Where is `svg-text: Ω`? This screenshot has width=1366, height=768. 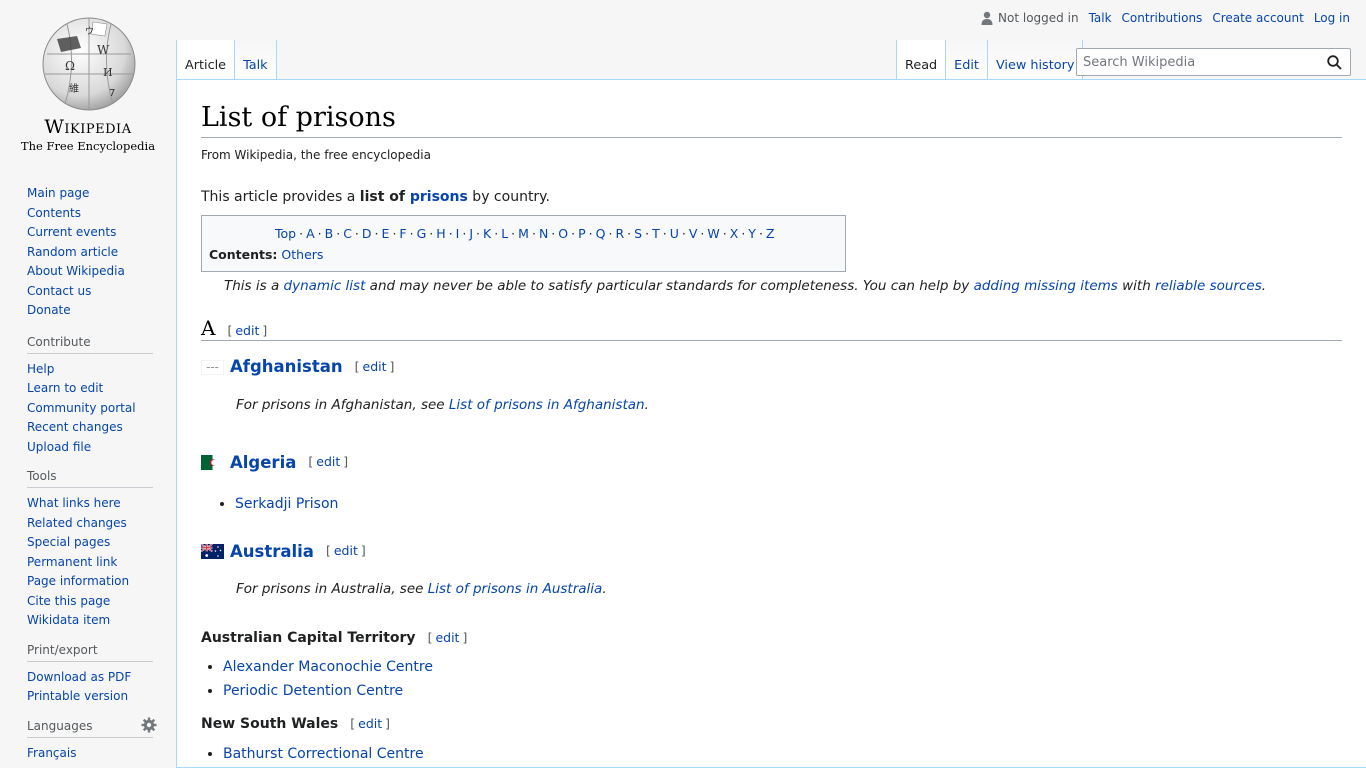
svg-text: Ω is located at coordinates (70, 66).